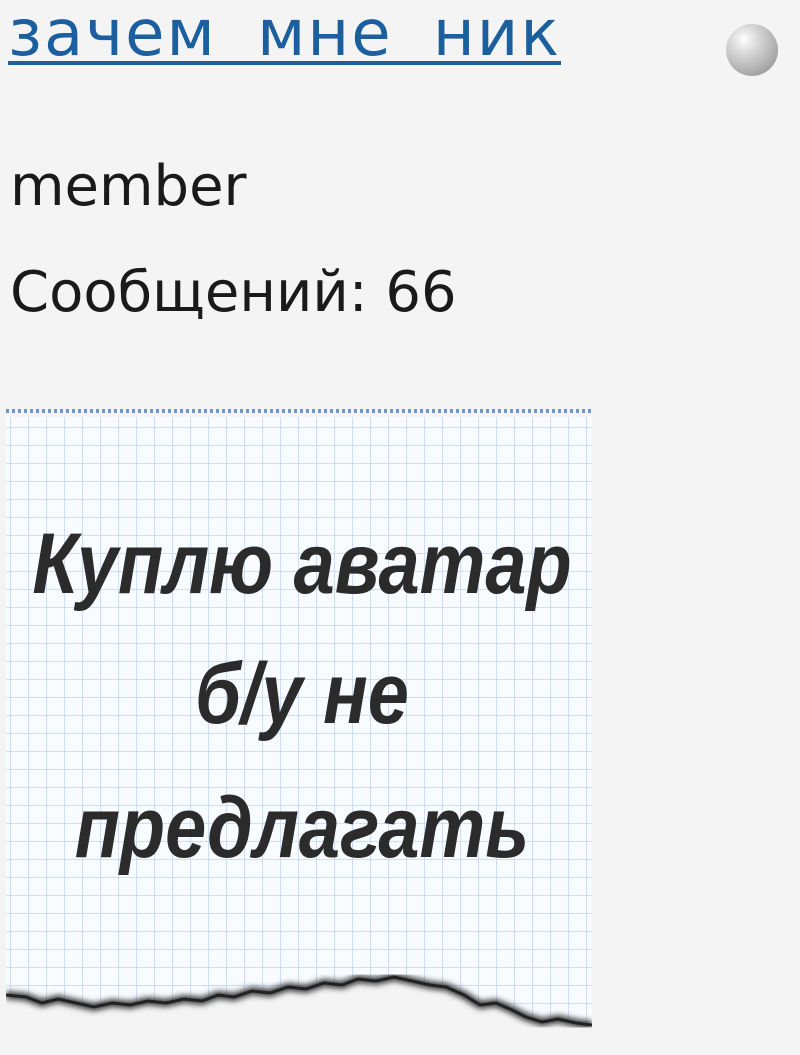 The image size is (800, 1055). Describe the element at coordinates (233, 292) in the screenshot. I see `post-count: Сообщений: 66` at that location.